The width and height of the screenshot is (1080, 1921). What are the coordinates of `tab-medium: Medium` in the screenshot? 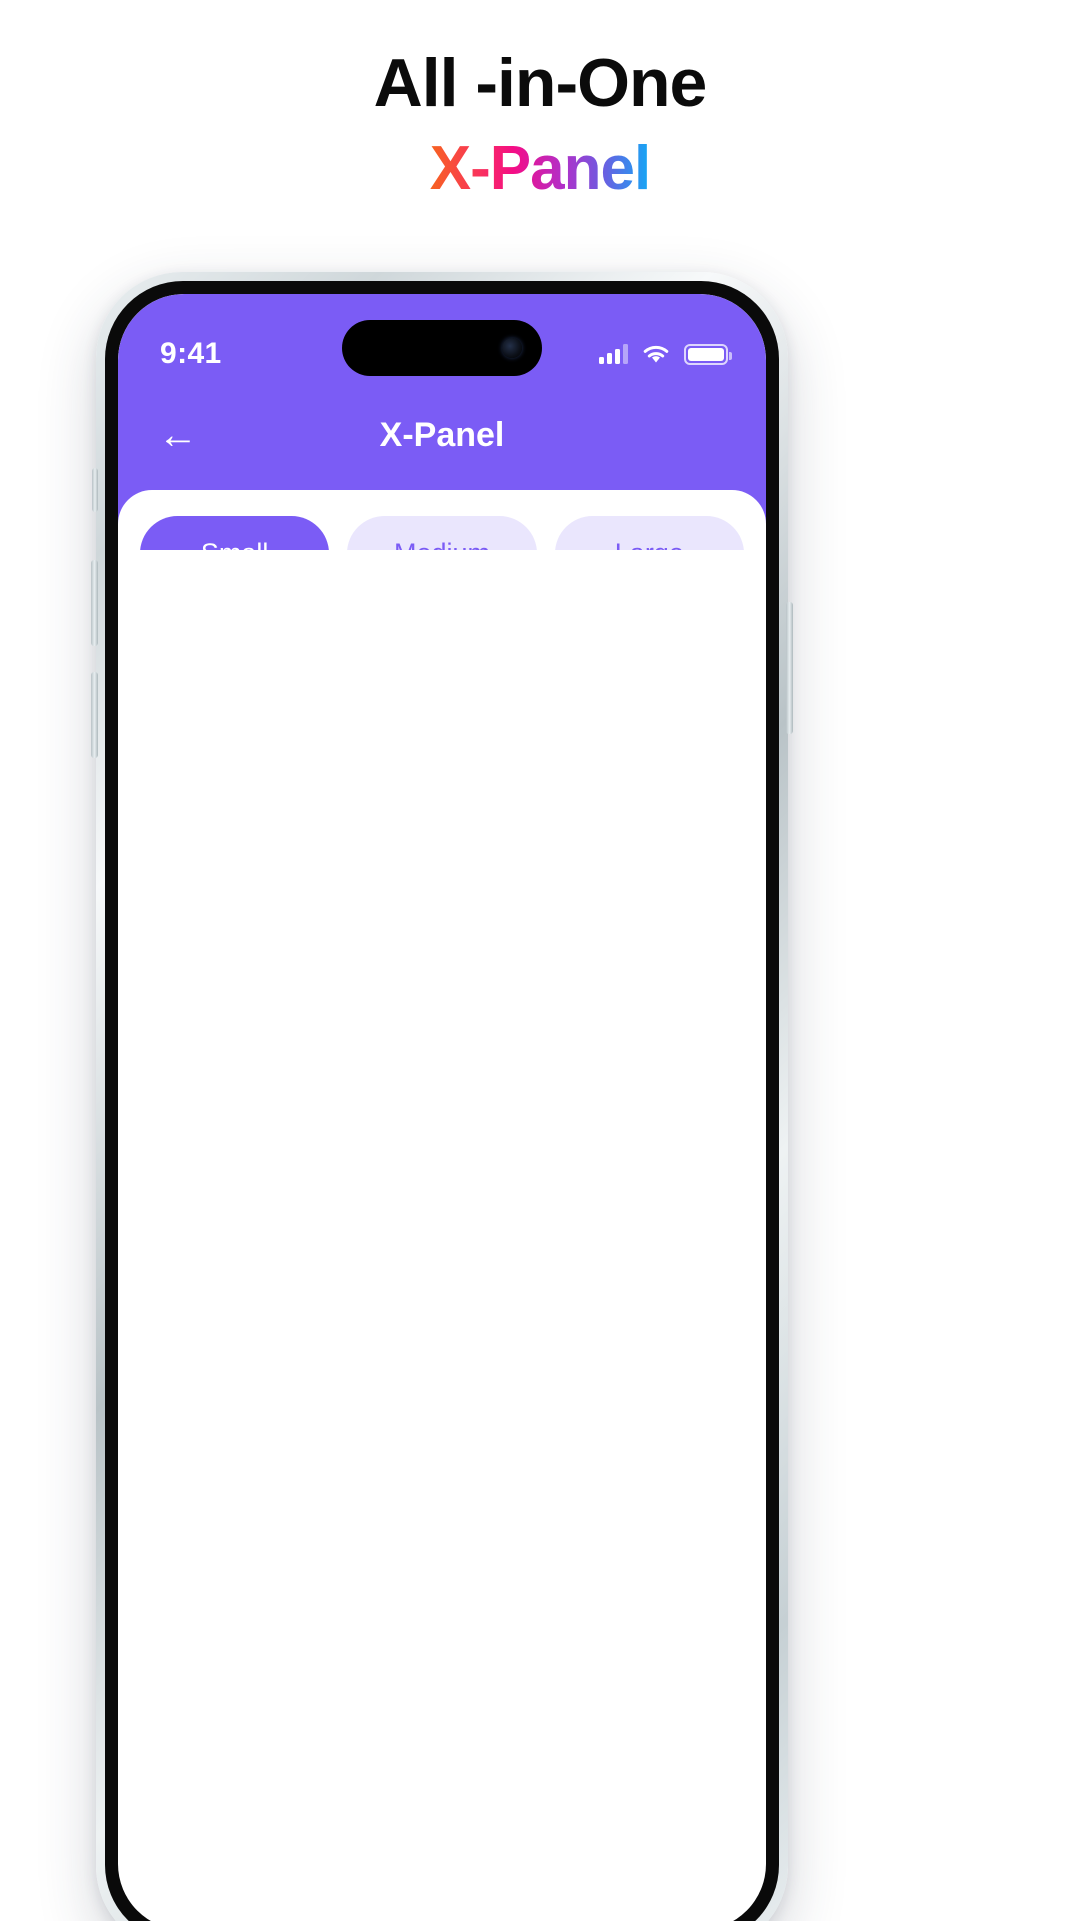 It's located at (442, 533).